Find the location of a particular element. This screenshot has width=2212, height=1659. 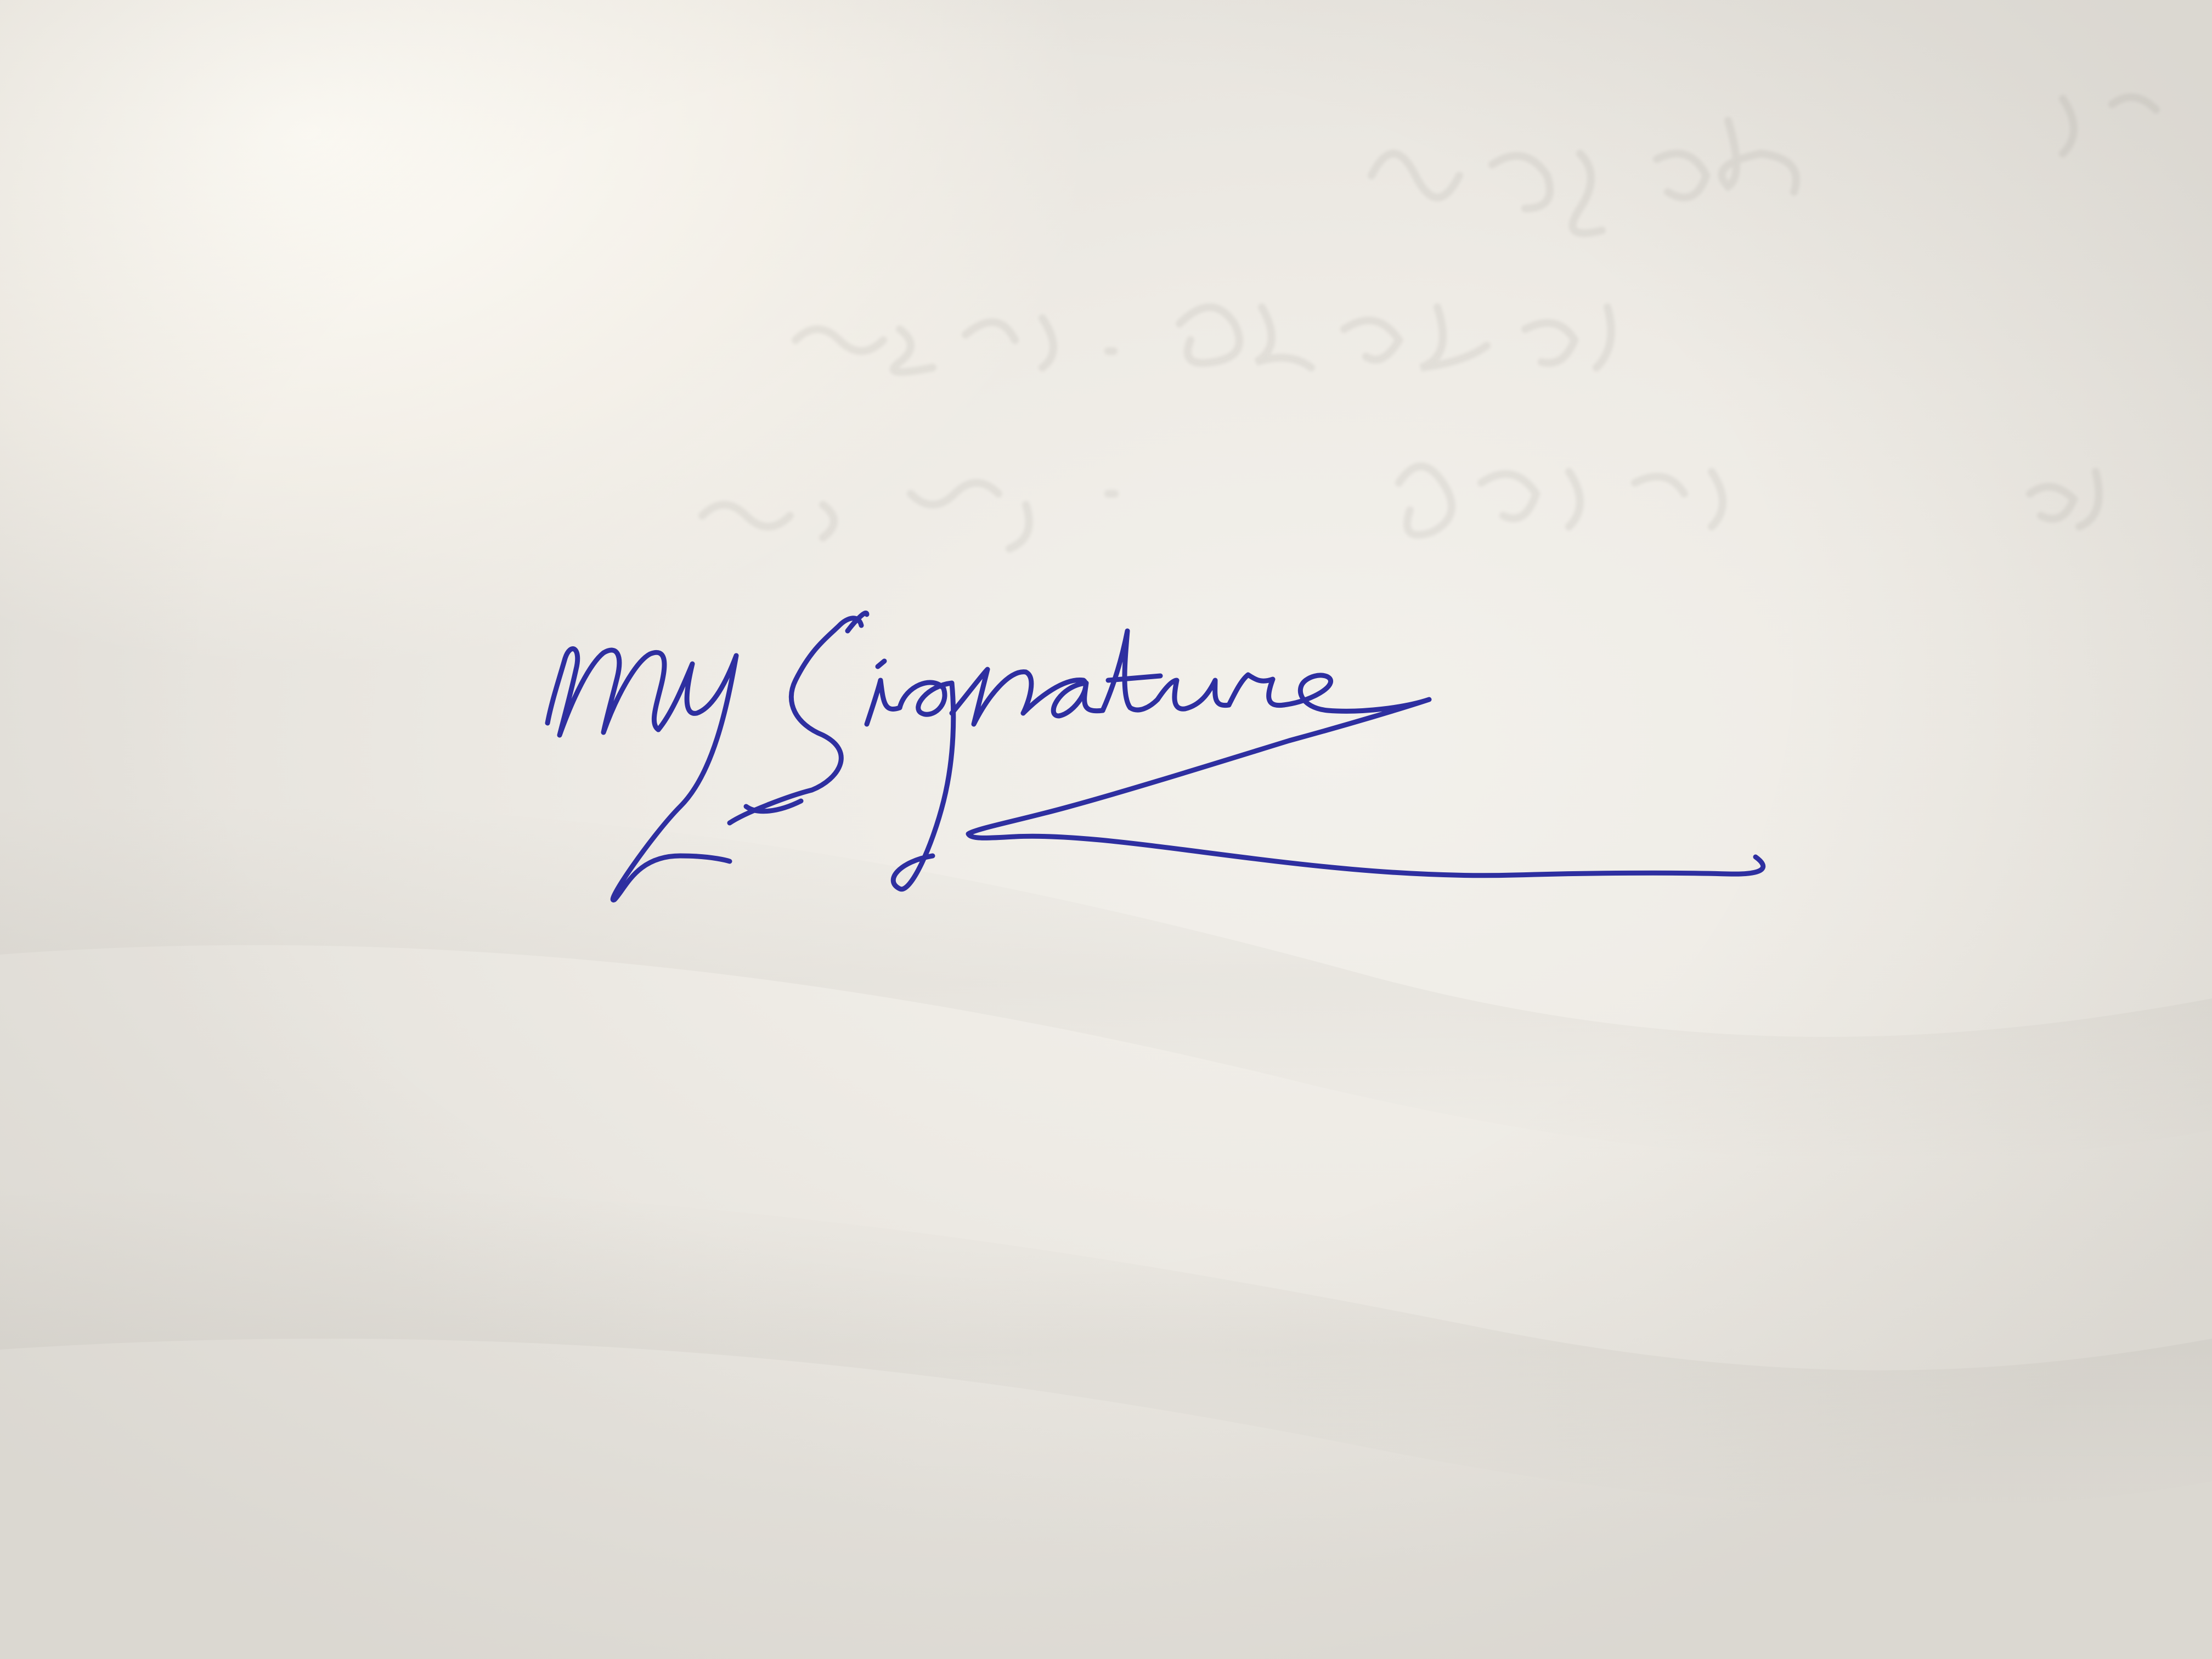

signature-letter-m is located at coordinates (606, 692).